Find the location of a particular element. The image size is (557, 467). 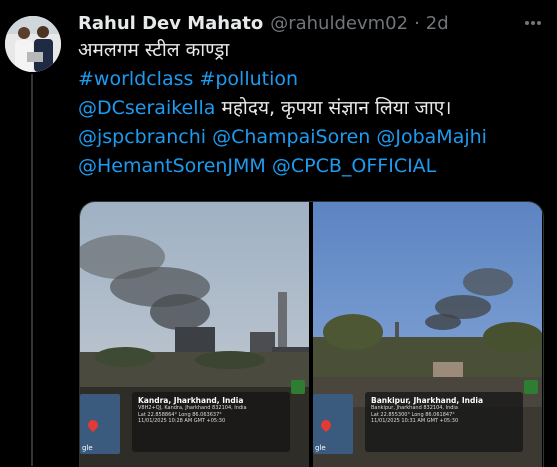

author-name: Rahul Dev Mahato is located at coordinates (170, 23).